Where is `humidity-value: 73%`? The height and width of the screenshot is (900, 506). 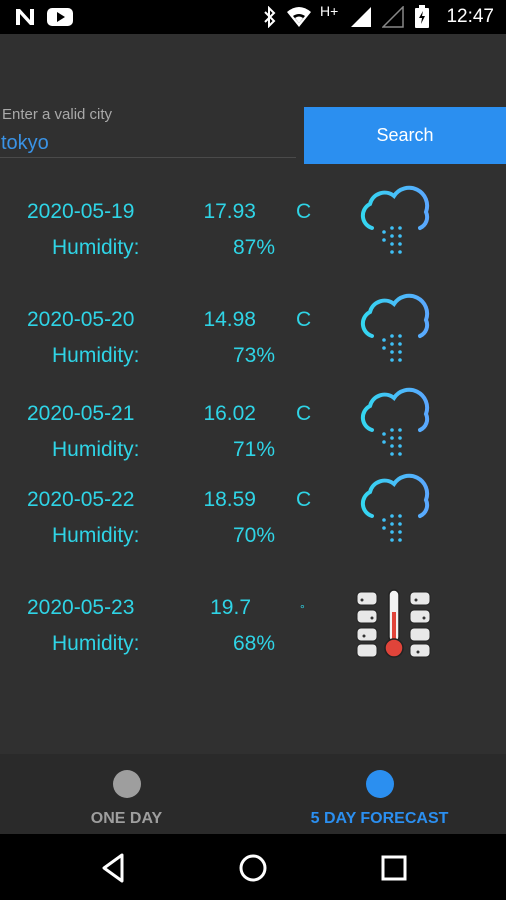 humidity-value: 73% is located at coordinates (253, 355).